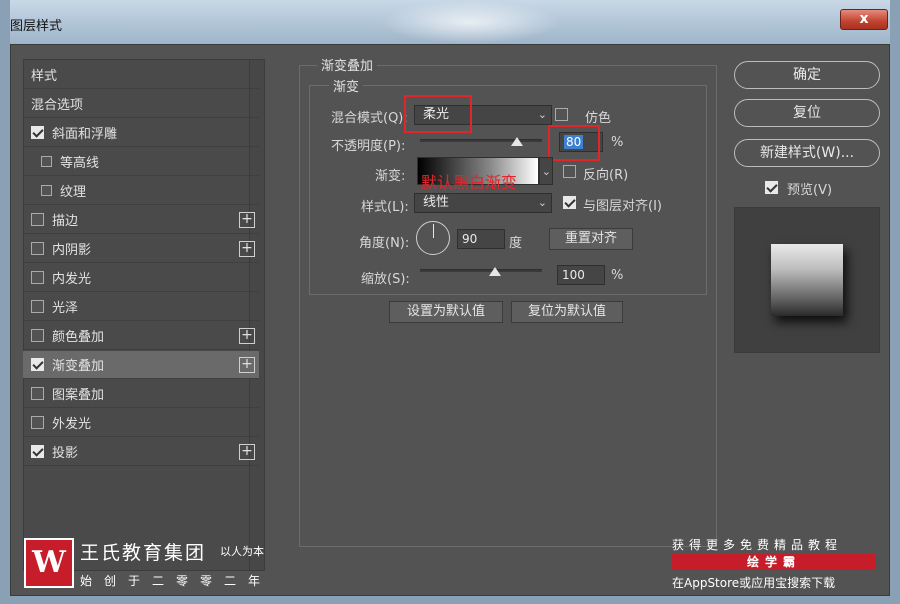  I want to click on style-item-label: 光泽, so click(65, 308).